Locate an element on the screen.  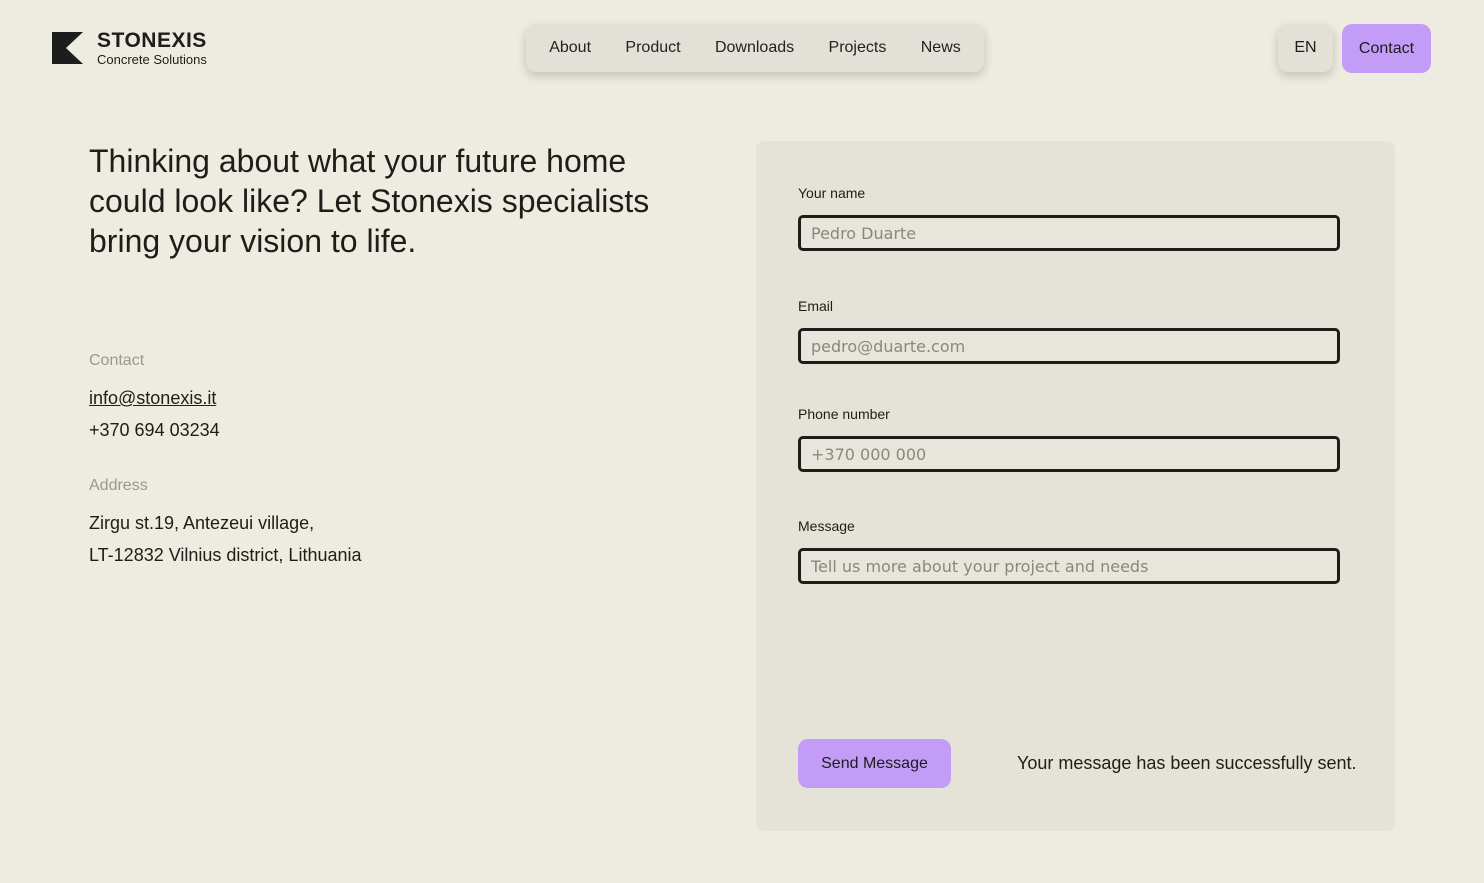
address-label: Address is located at coordinates (118, 485).